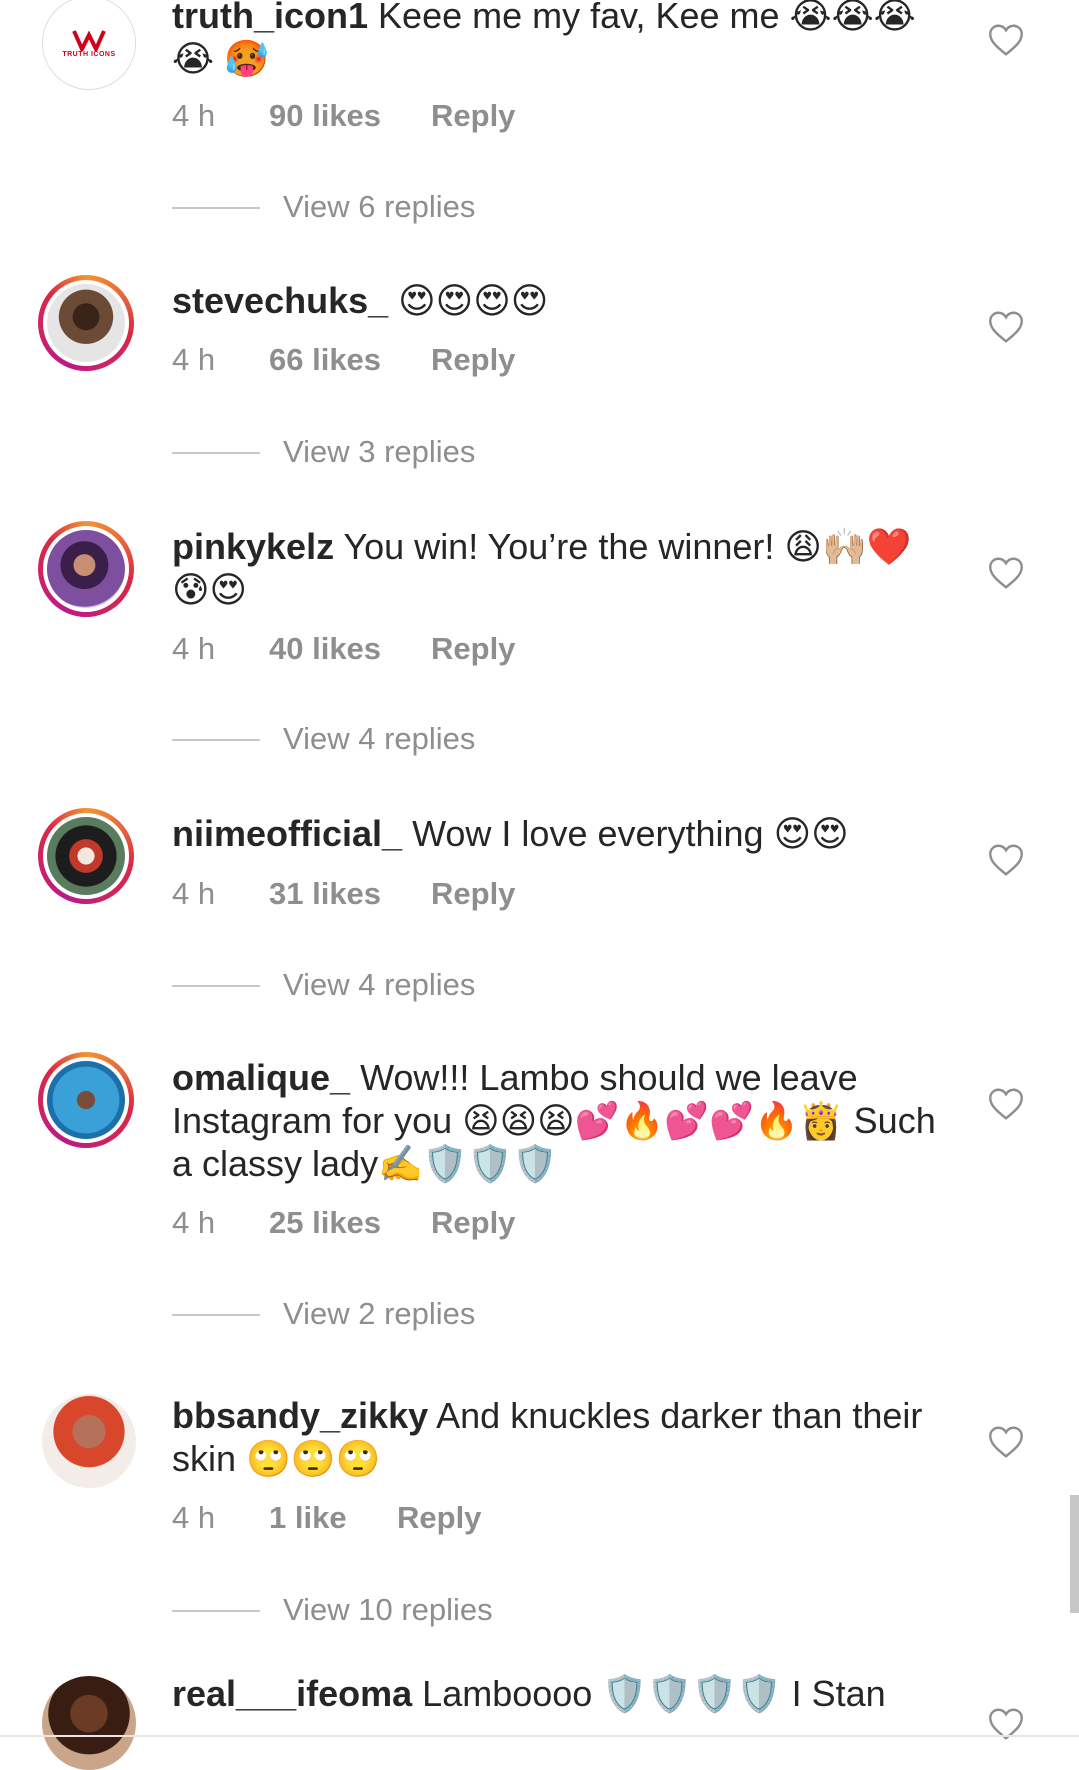 This screenshot has height=1770, width=1079. I want to click on avatar-logo-text: TRUTH ICONS, so click(89, 54).